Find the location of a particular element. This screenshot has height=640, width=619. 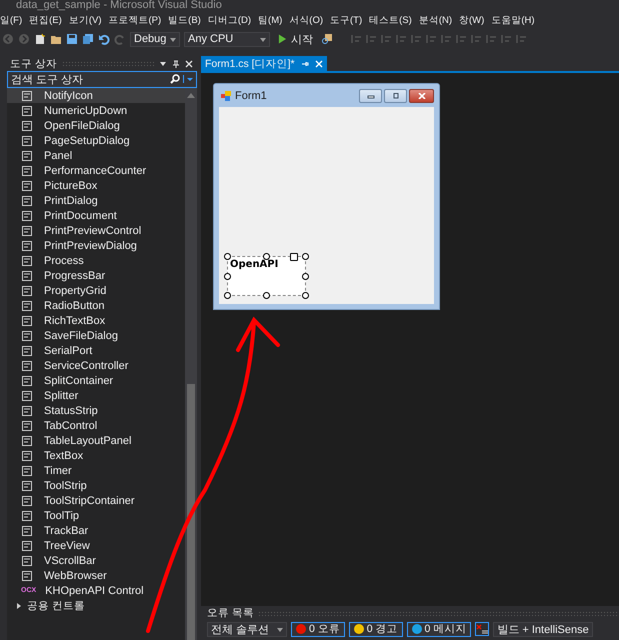

toolbox-item: SaveFileDialog is located at coordinates (96, 335).